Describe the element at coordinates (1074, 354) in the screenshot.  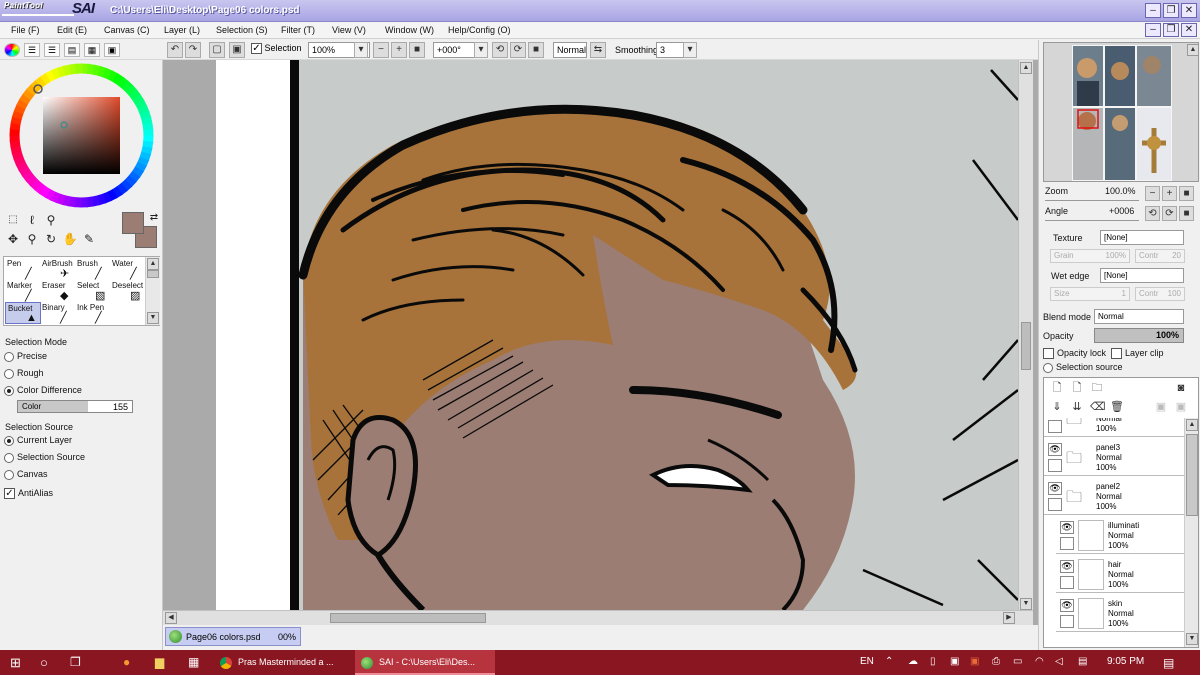
I see `opacity-lock-toggle: Opacity lock` at that location.